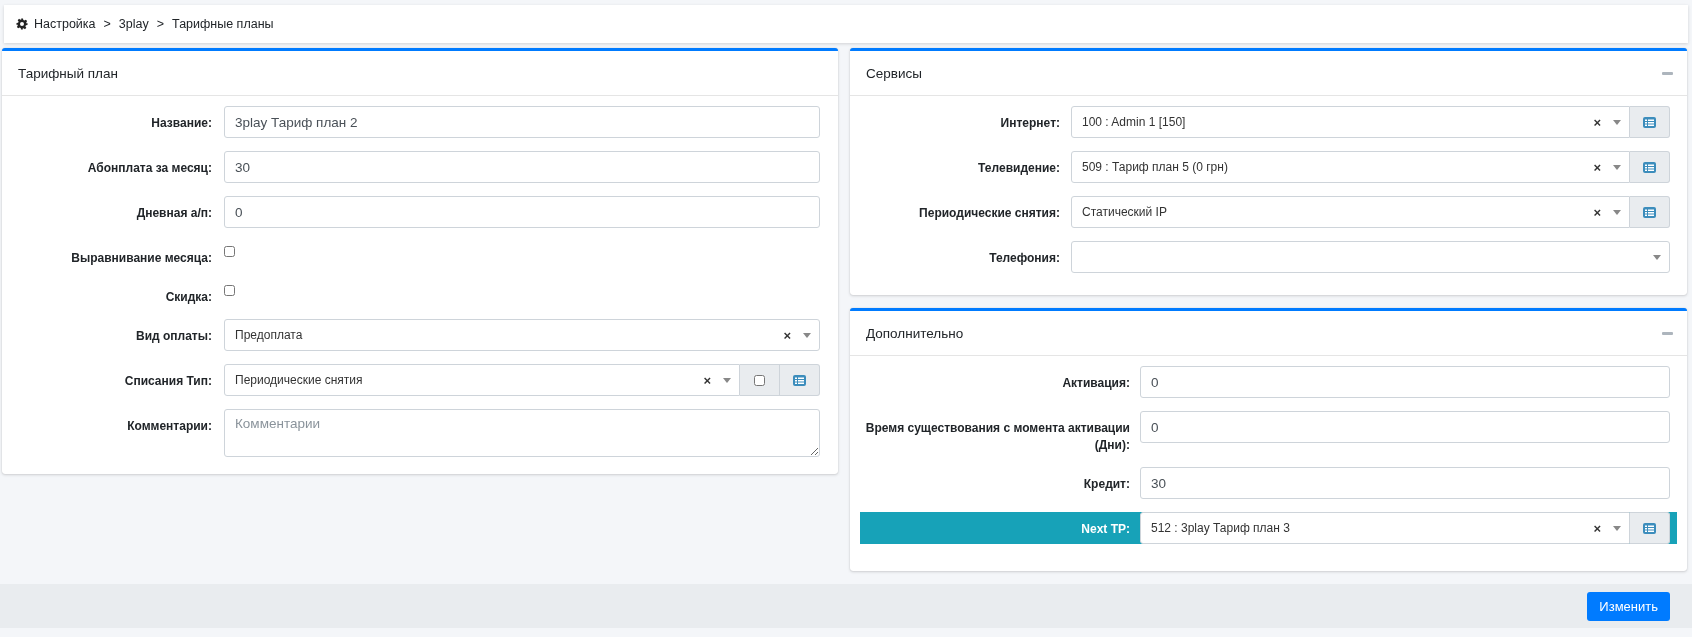 Image resolution: width=1692 pixels, height=637 pixels. Describe the element at coordinates (482, 380) in the screenshot. I see `select-field: Периодические снятия ×` at that location.